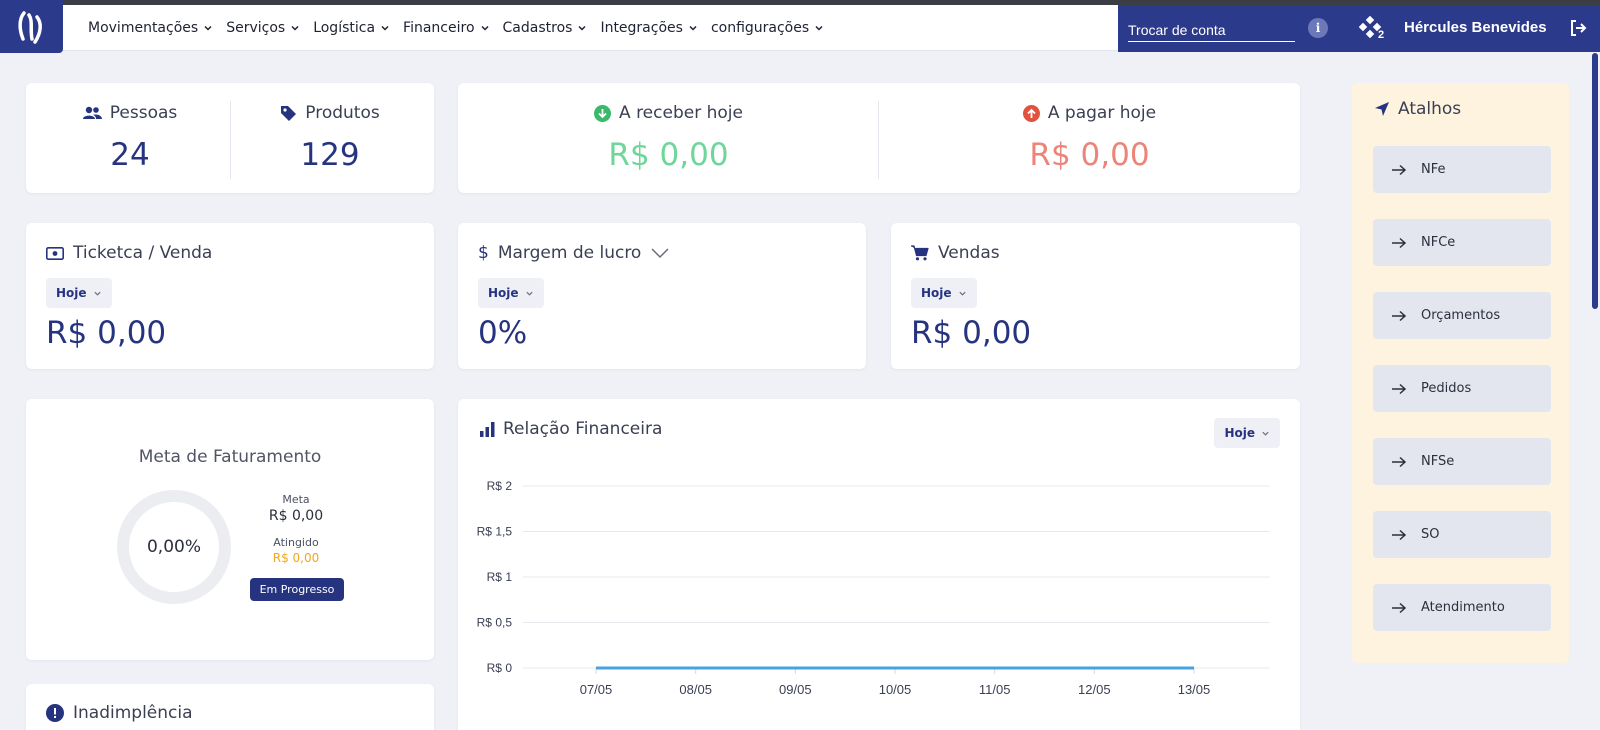 This screenshot has width=1600, height=730. I want to click on user-name: Hércules Benevides, so click(1475, 27).